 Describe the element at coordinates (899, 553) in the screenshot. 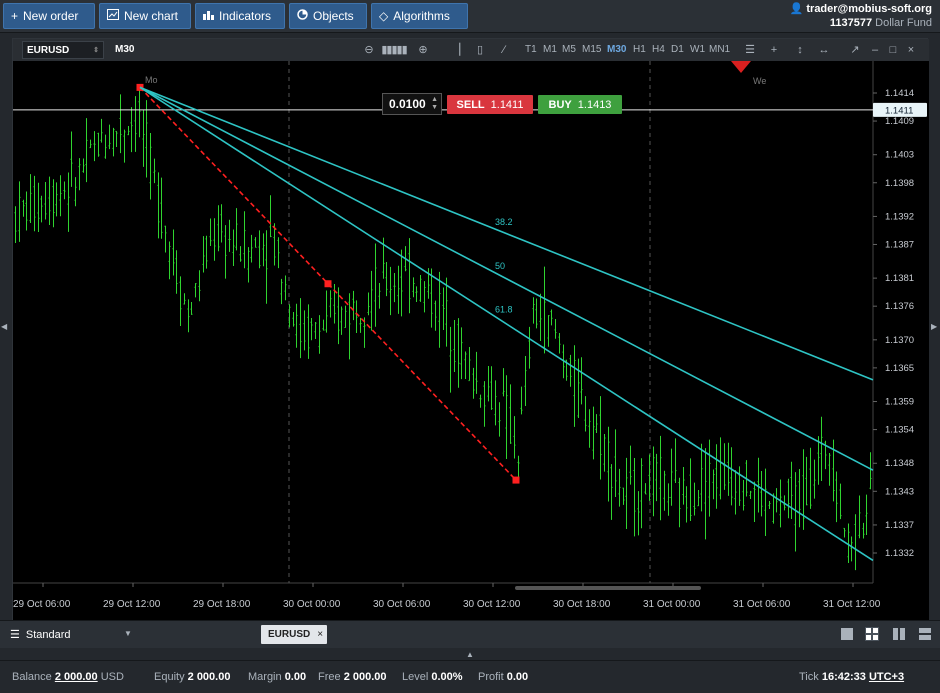

I see `price-tick-label: 1.1332` at that location.